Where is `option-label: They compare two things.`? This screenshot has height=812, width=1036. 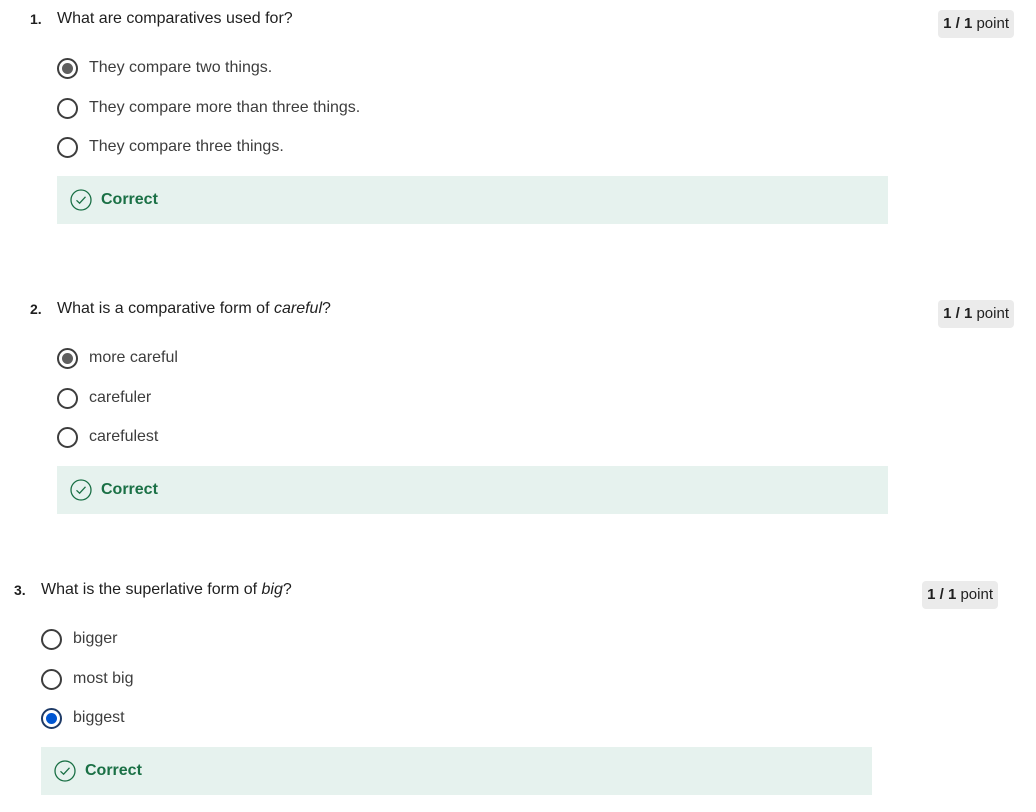
option-label: They compare two things. is located at coordinates (181, 67).